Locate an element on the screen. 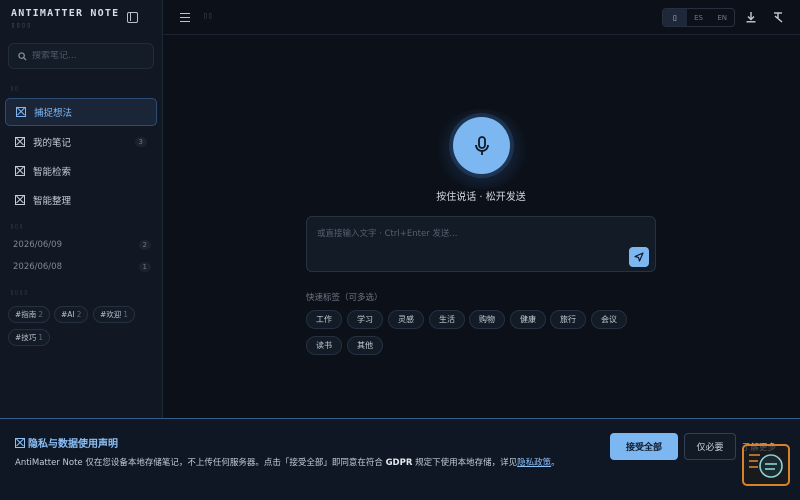 This screenshot has height=500, width=800. language-option-es: ES is located at coordinates (699, 17).